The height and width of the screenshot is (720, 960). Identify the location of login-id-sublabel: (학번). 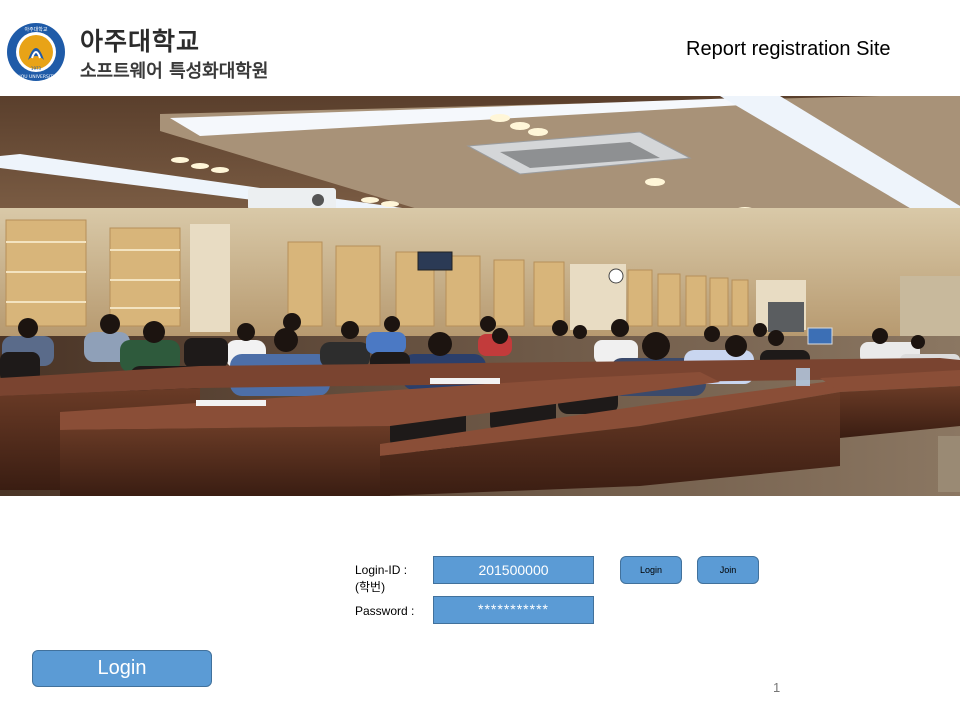
(370, 587).